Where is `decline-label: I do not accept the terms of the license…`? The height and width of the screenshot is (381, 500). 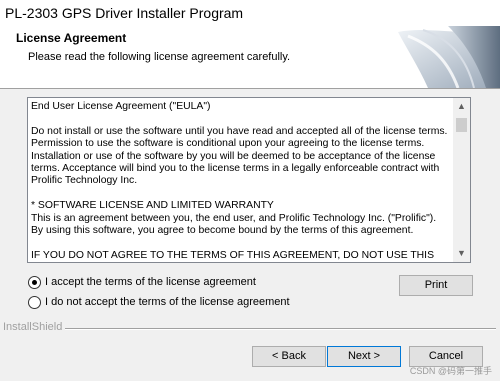 decline-label: I do not accept the terms of the license… is located at coordinates (167, 302).